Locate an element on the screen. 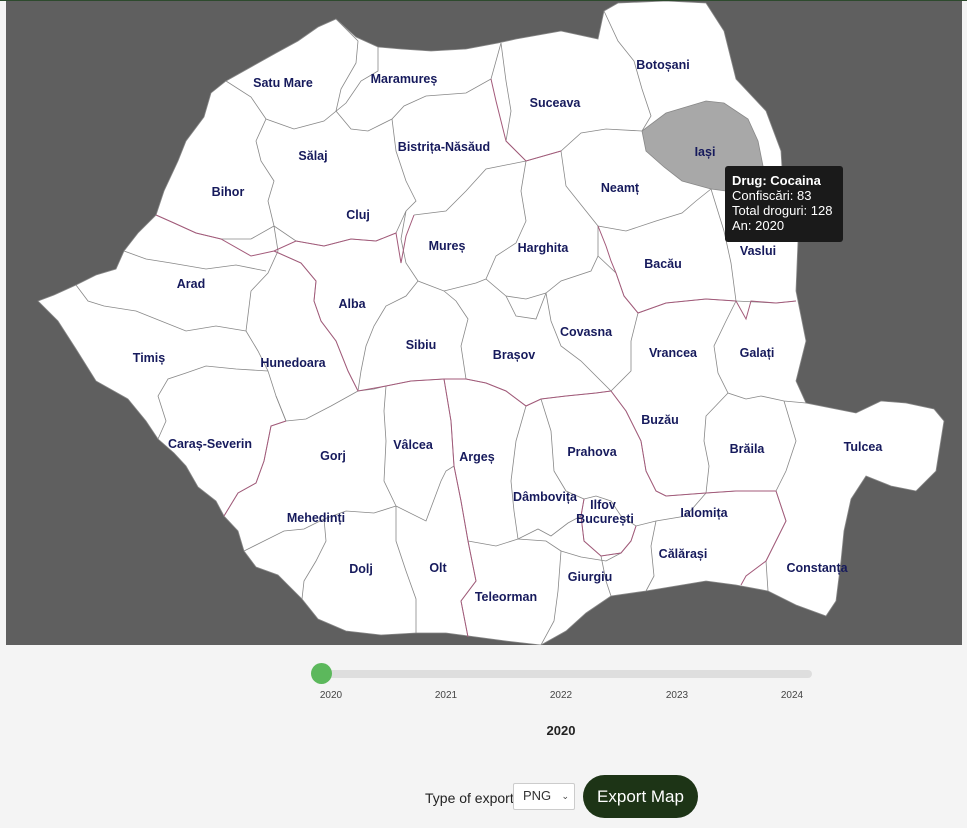  label-prahova: Prahova is located at coordinates (592, 452).